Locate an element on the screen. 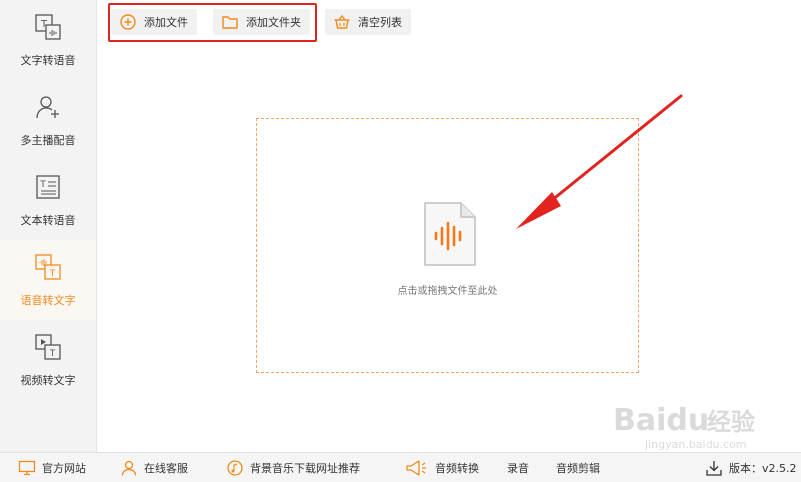 The width and height of the screenshot is (801, 482). sidebar-item-label: 语音转文字 is located at coordinates (48, 300).